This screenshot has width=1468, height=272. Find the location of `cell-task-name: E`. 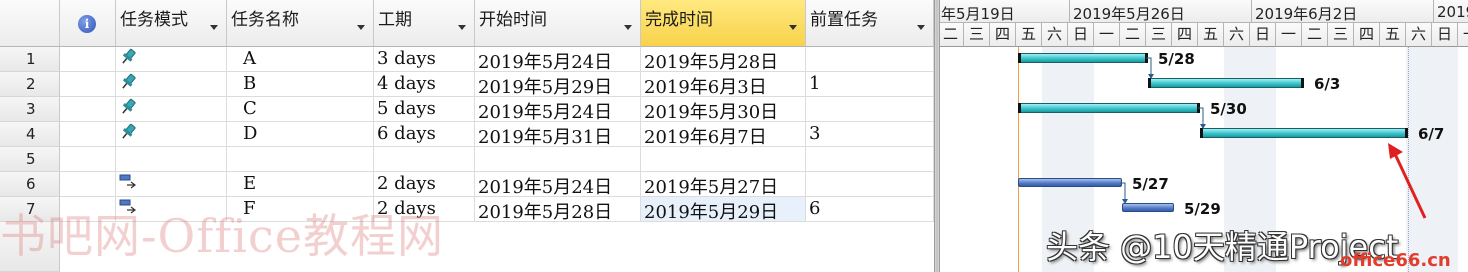

cell-task-name: E is located at coordinates (300, 184).